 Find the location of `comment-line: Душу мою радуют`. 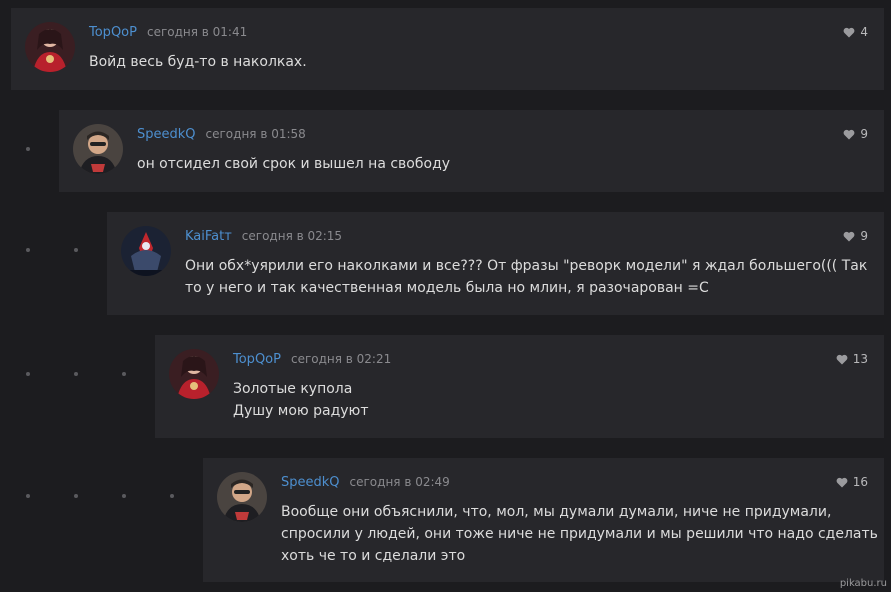

comment-line: Душу мою радуют is located at coordinates (301, 411).